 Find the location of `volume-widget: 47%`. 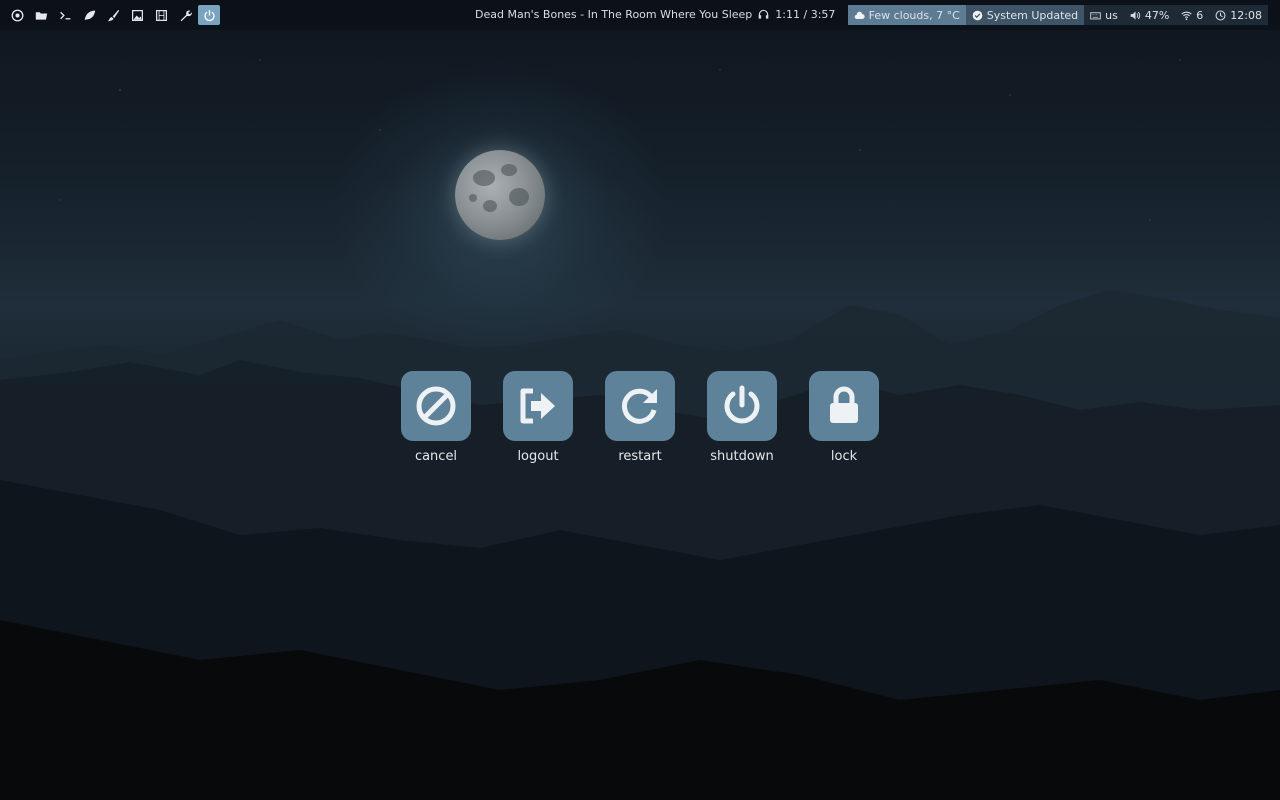

volume-widget: 47% is located at coordinates (1149, 15).